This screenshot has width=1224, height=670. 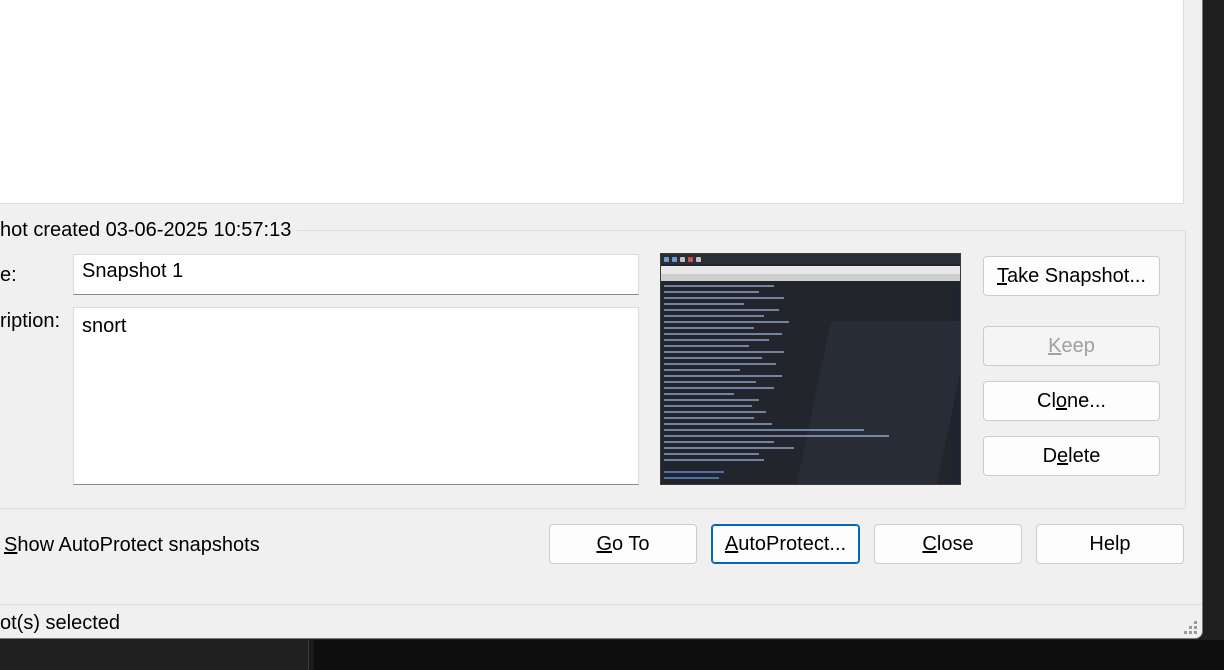 I want to click on desktop-background, so click(x=769, y=655).